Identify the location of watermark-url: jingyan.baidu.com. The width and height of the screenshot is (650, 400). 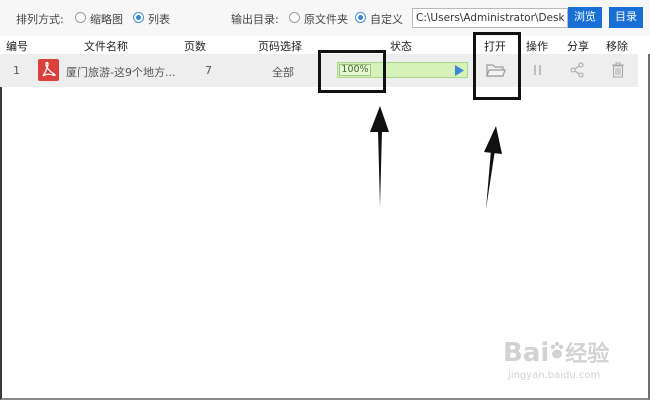
(554, 375).